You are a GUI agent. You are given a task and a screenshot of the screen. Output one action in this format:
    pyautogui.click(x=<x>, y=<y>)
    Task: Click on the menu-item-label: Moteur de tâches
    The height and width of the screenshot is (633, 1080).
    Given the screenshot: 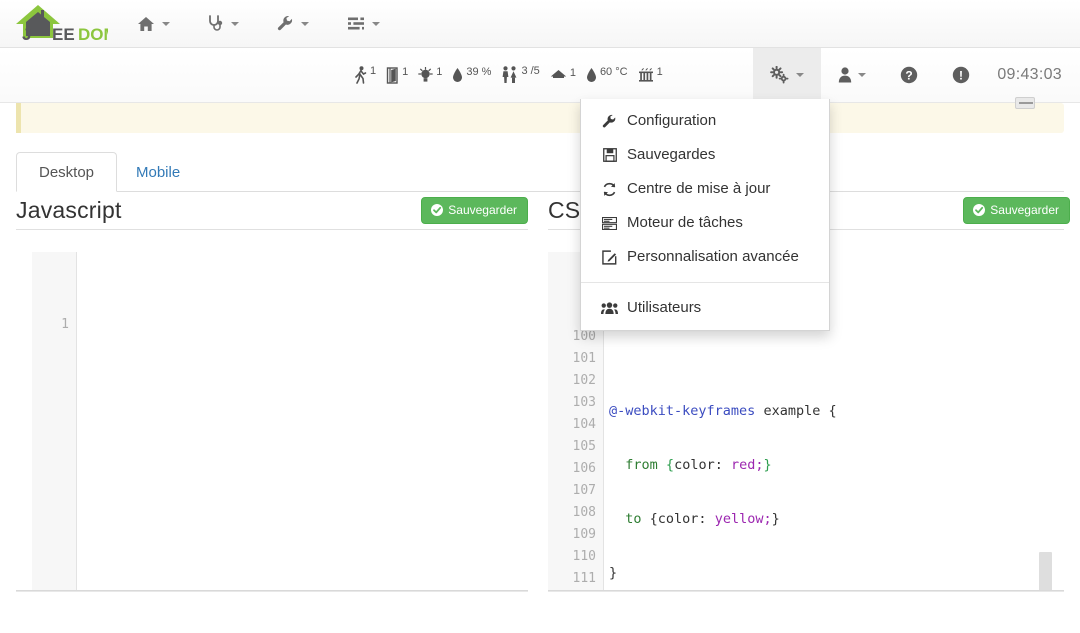 What is the action you would take?
    pyautogui.click(x=685, y=222)
    